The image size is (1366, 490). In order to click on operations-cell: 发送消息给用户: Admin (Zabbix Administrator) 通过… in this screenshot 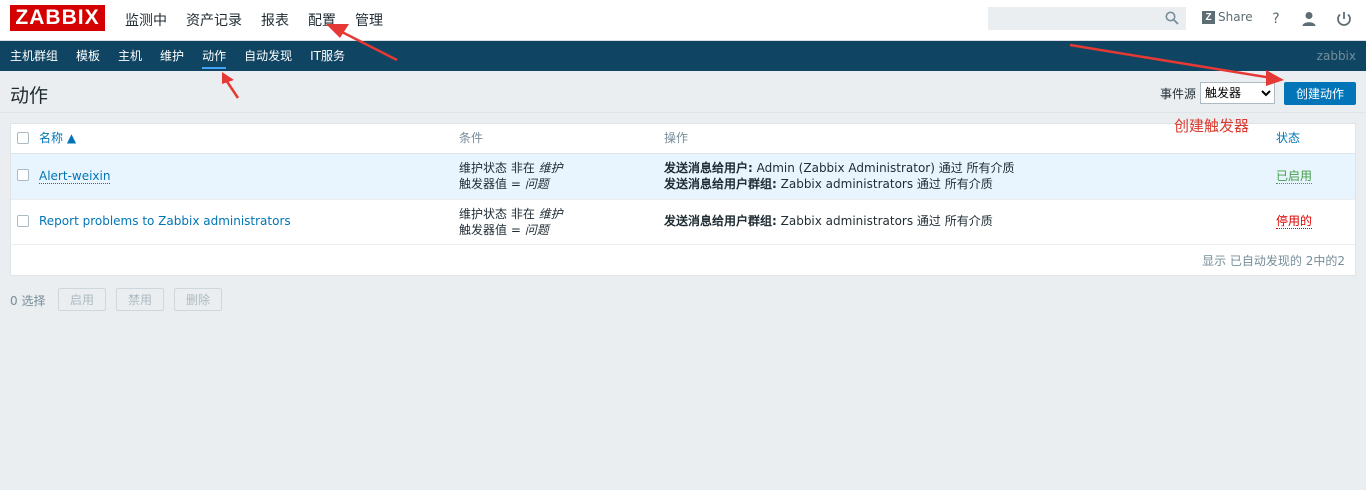, I will do `click(839, 176)`.